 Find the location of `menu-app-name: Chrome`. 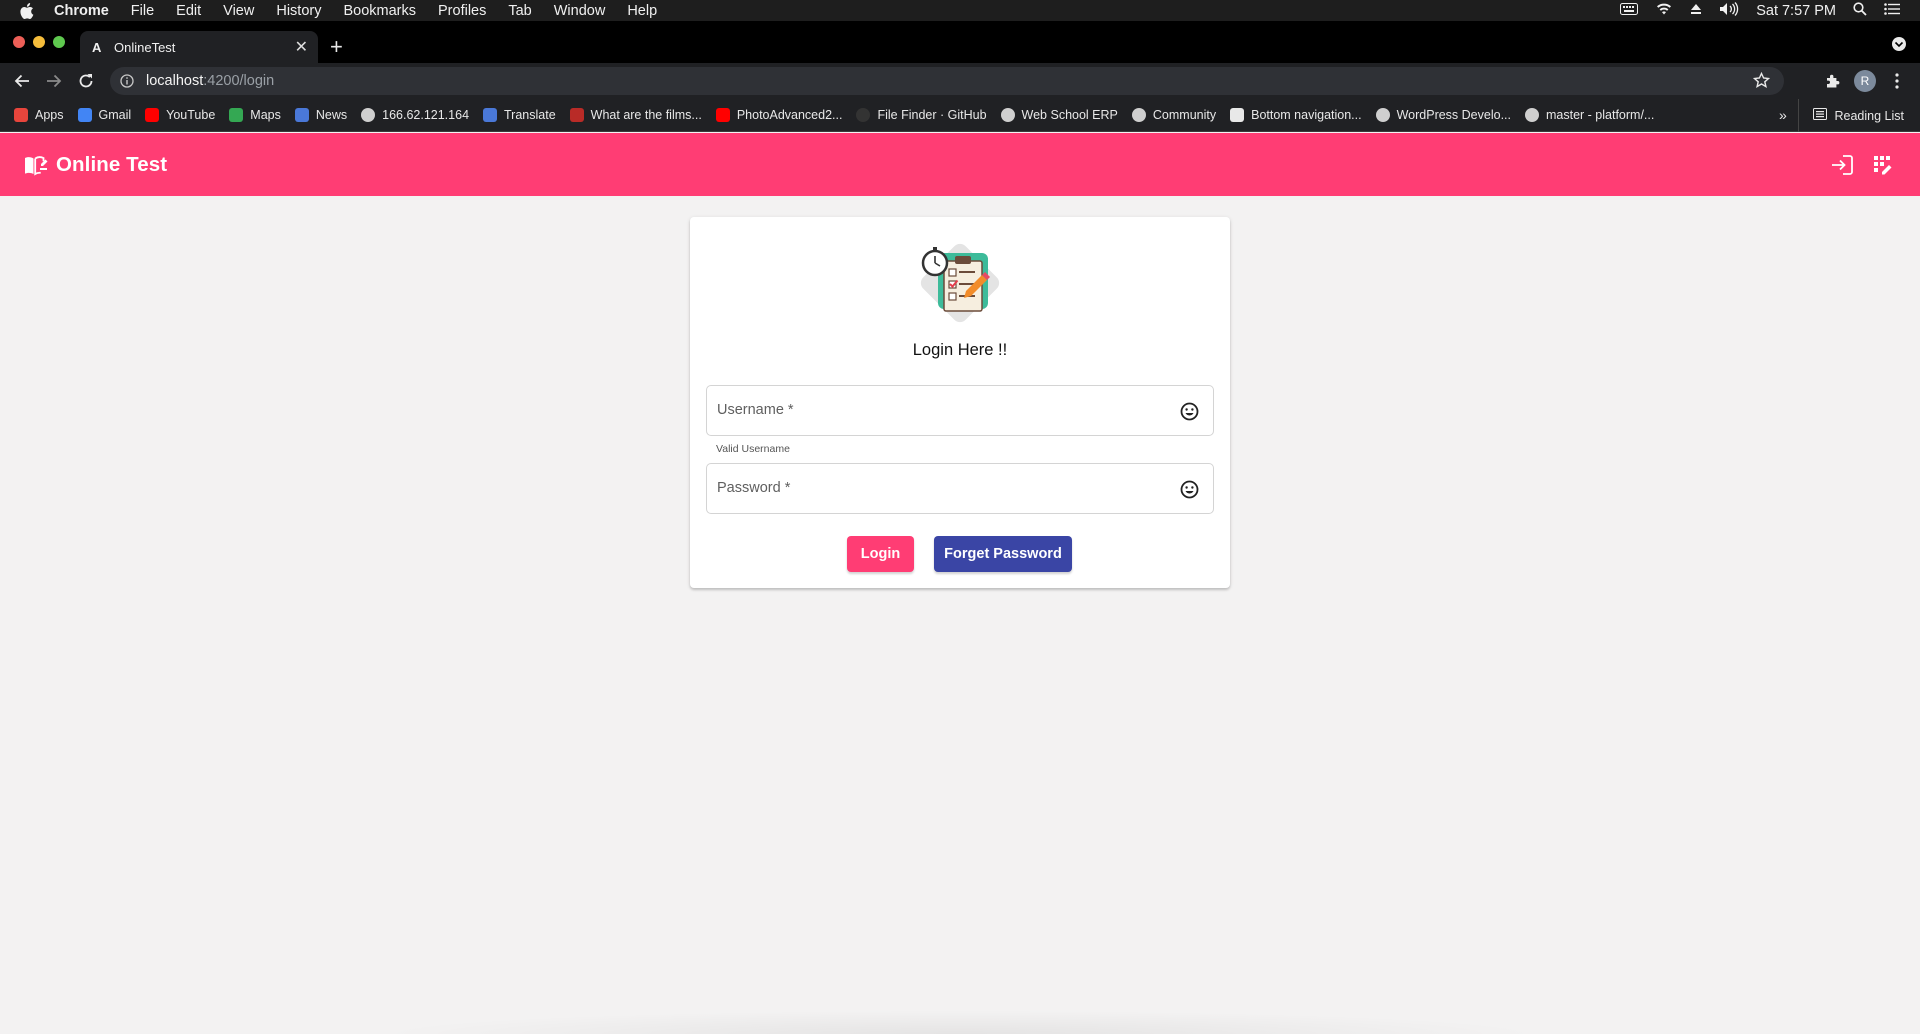

menu-app-name: Chrome is located at coordinates (81, 11).